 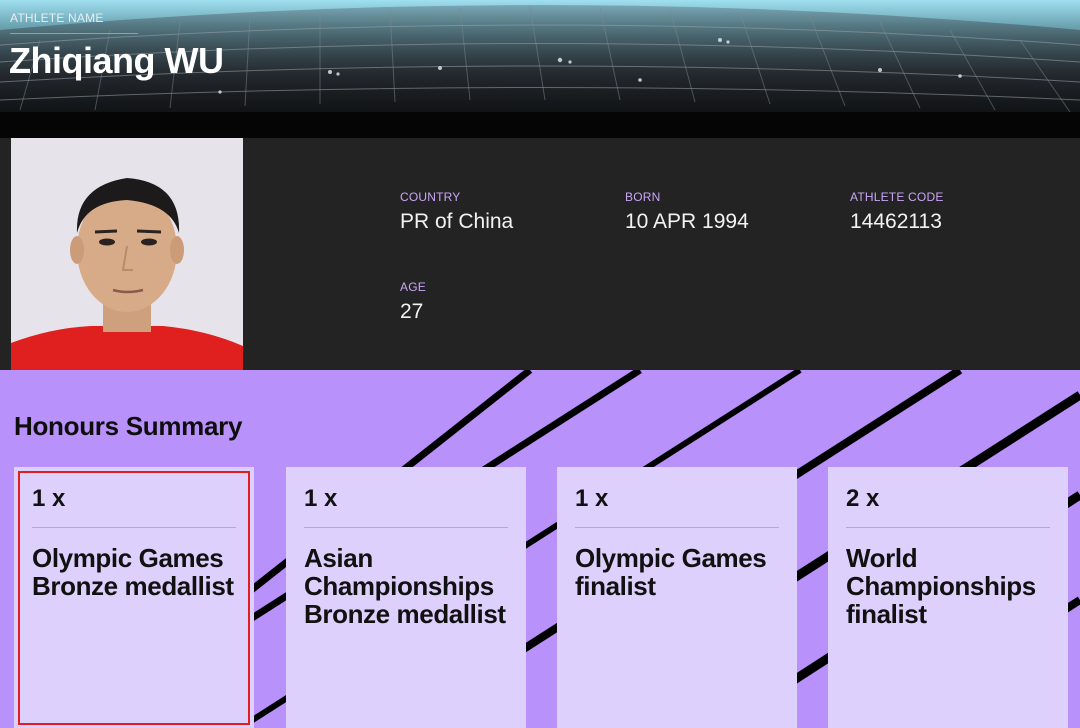 I want to click on header-divider, so click(x=74, y=33).